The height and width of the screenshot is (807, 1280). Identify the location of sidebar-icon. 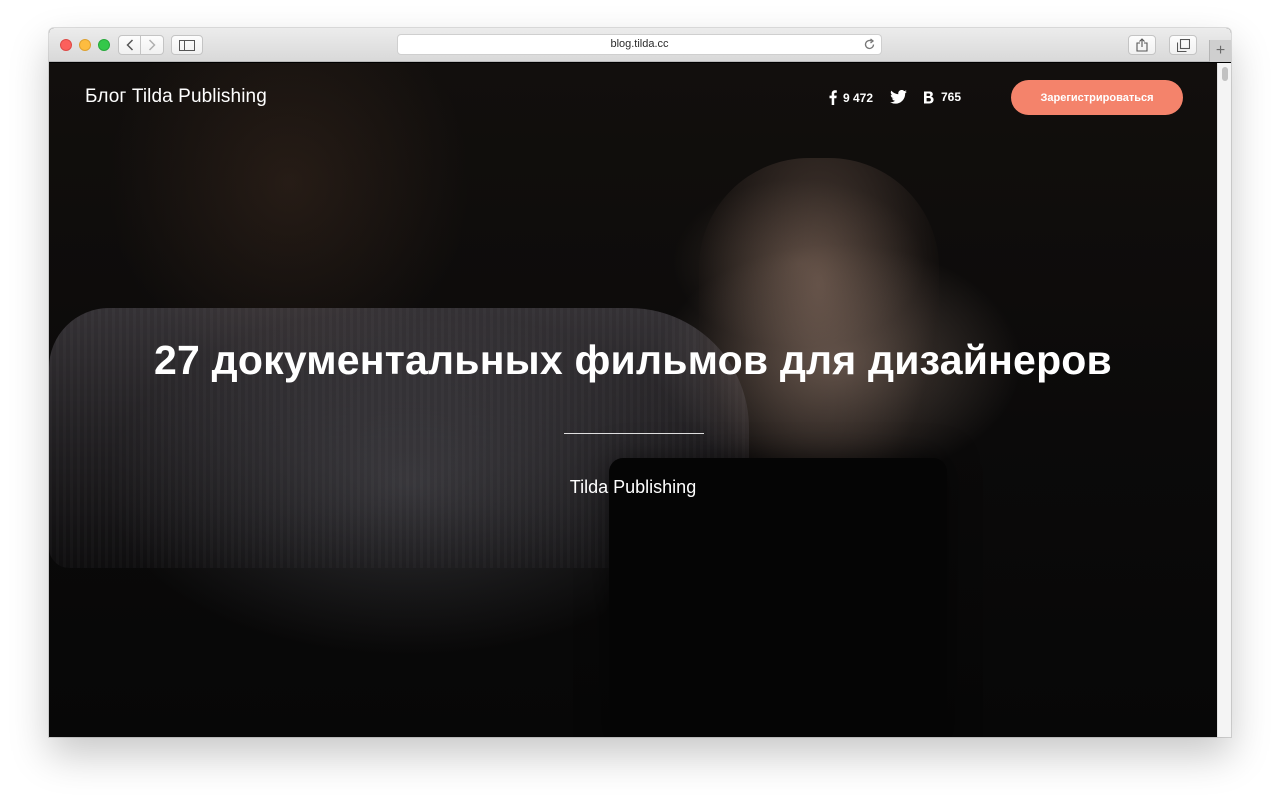
(187, 45).